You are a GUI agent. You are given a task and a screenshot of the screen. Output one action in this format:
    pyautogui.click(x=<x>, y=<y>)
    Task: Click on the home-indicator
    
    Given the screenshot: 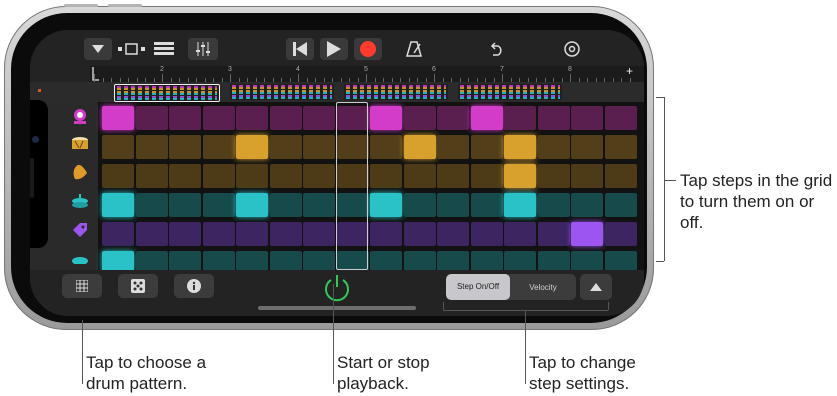 What is the action you would take?
    pyautogui.click(x=337, y=308)
    